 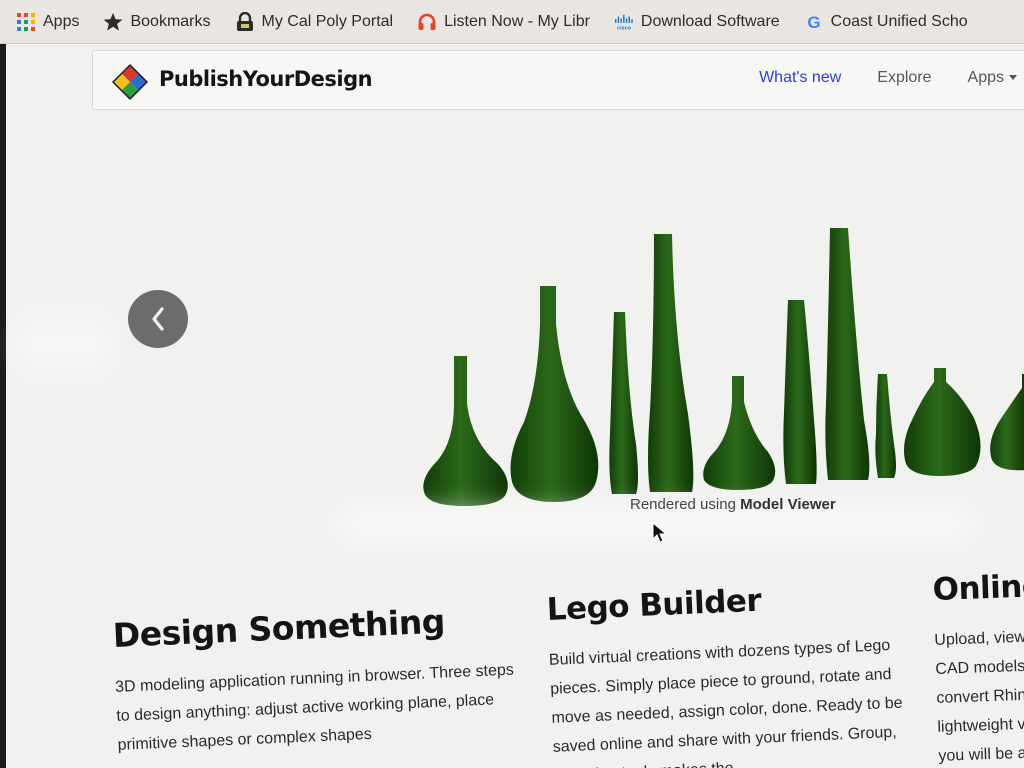 I want to click on bookmark-label: Bookmarks, so click(x=170, y=21).